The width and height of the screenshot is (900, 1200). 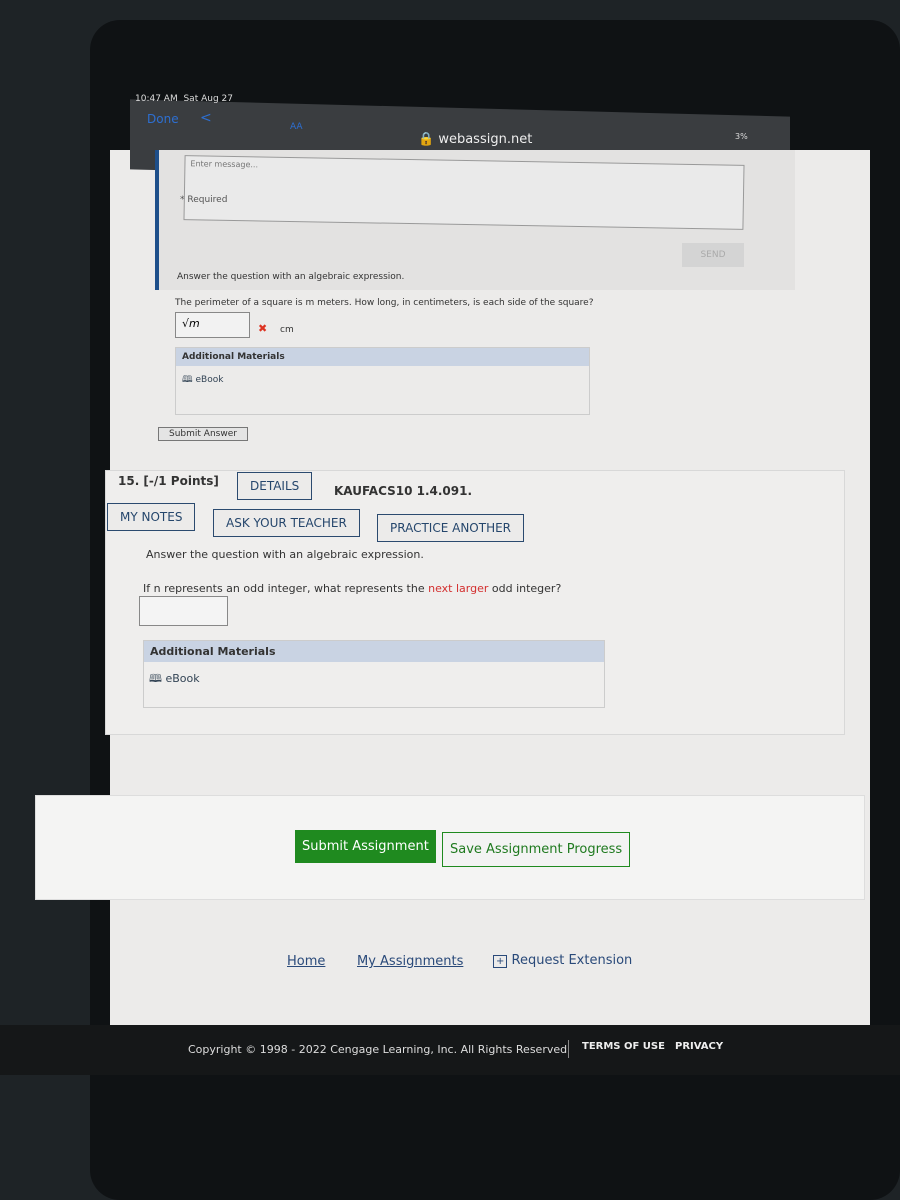 What do you see at coordinates (183, 611) in the screenshot?
I see `q15-answer-input` at bounding box center [183, 611].